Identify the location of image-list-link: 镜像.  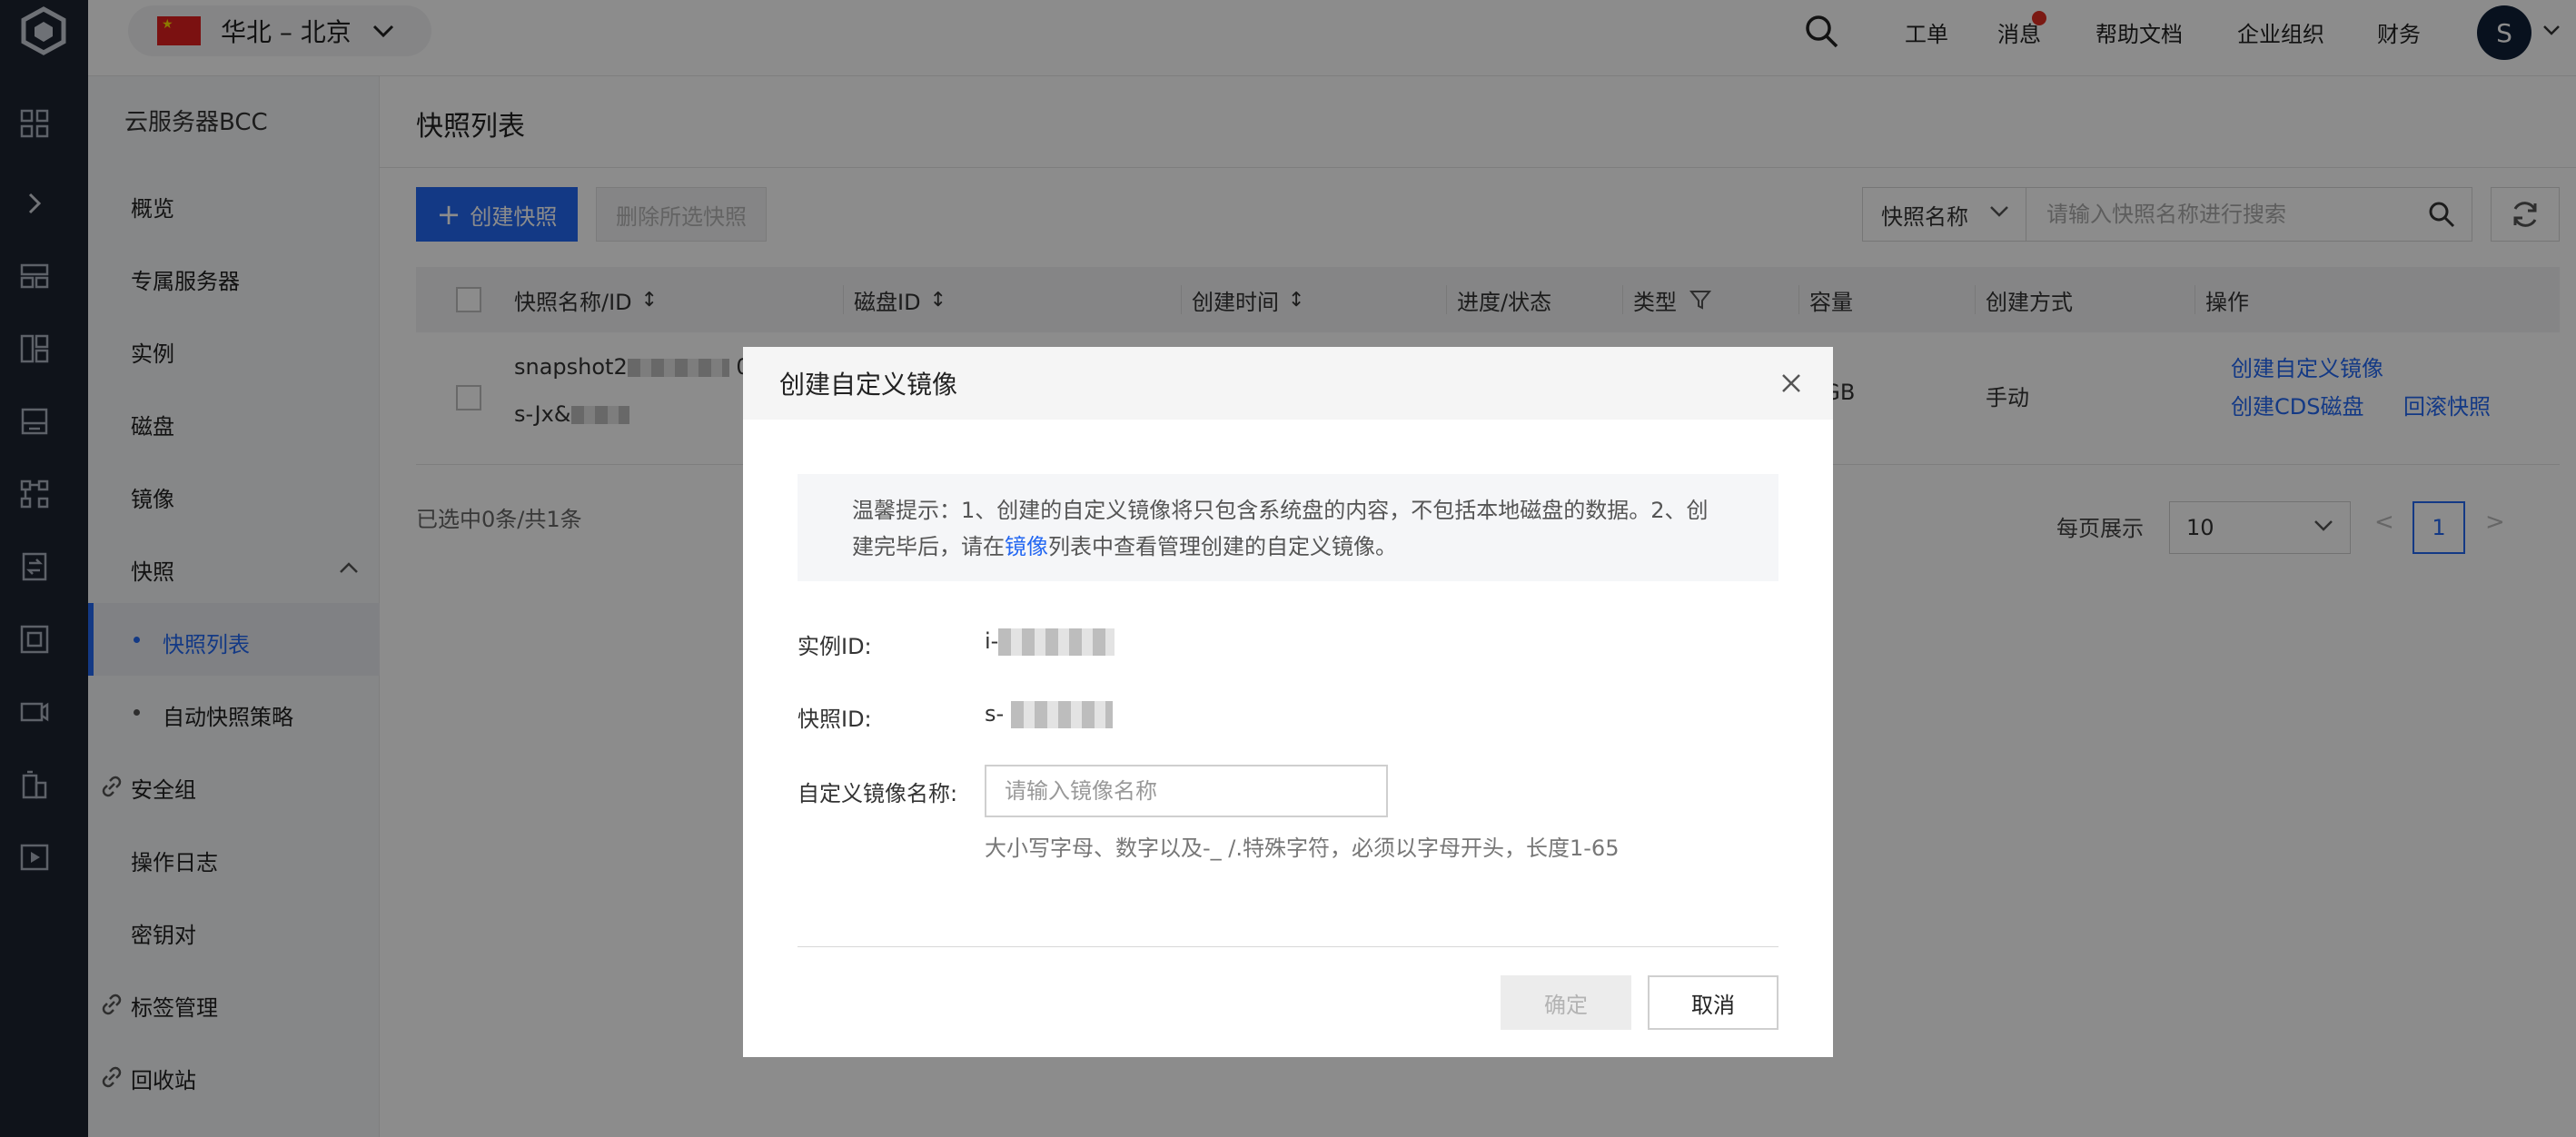
(1026, 546).